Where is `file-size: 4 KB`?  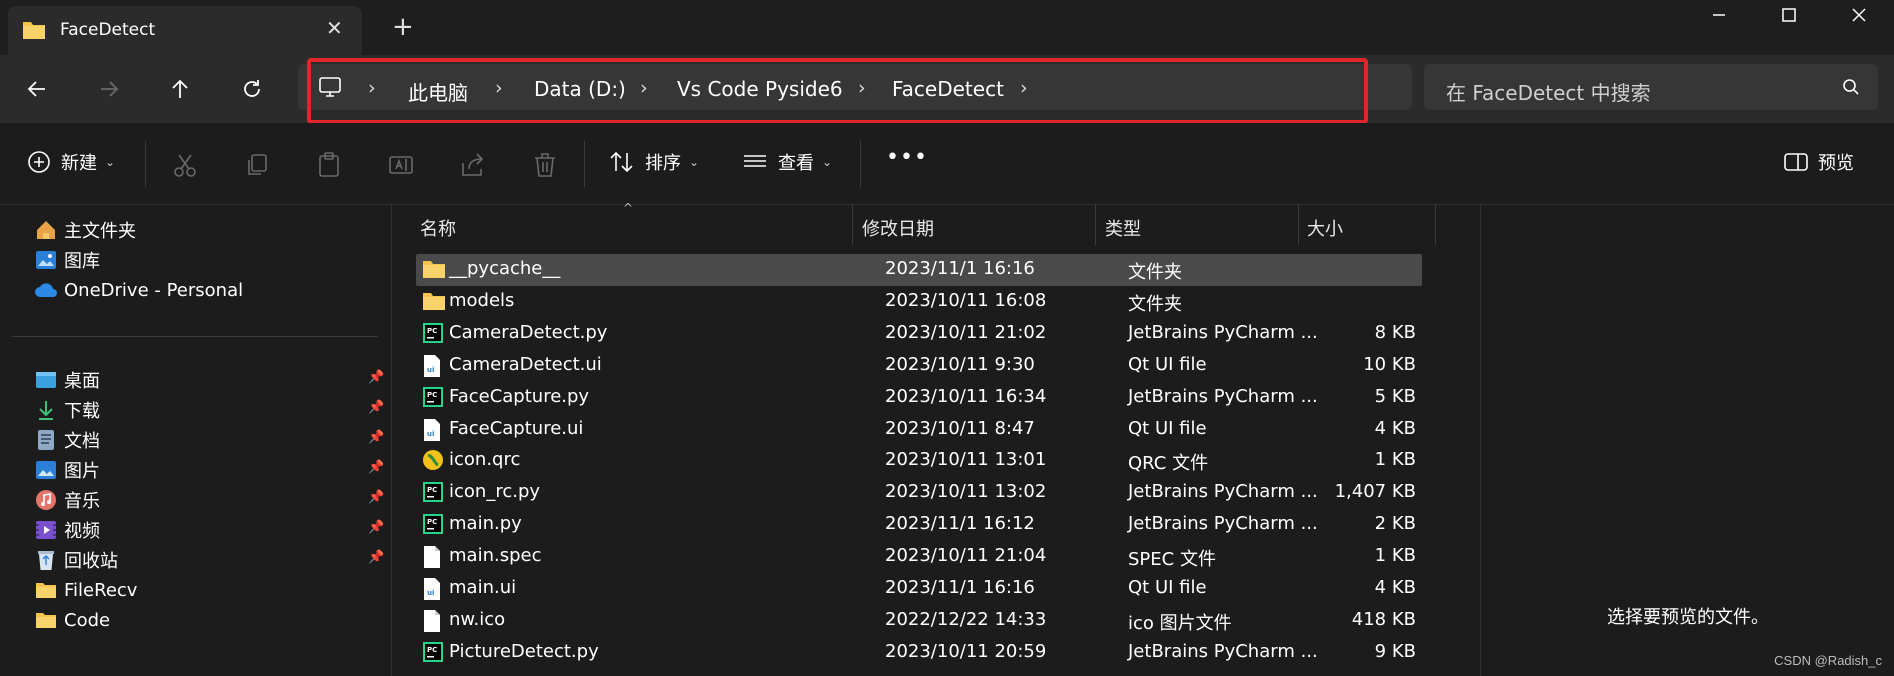 file-size: 4 KB is located at coordinates (1395, 587).